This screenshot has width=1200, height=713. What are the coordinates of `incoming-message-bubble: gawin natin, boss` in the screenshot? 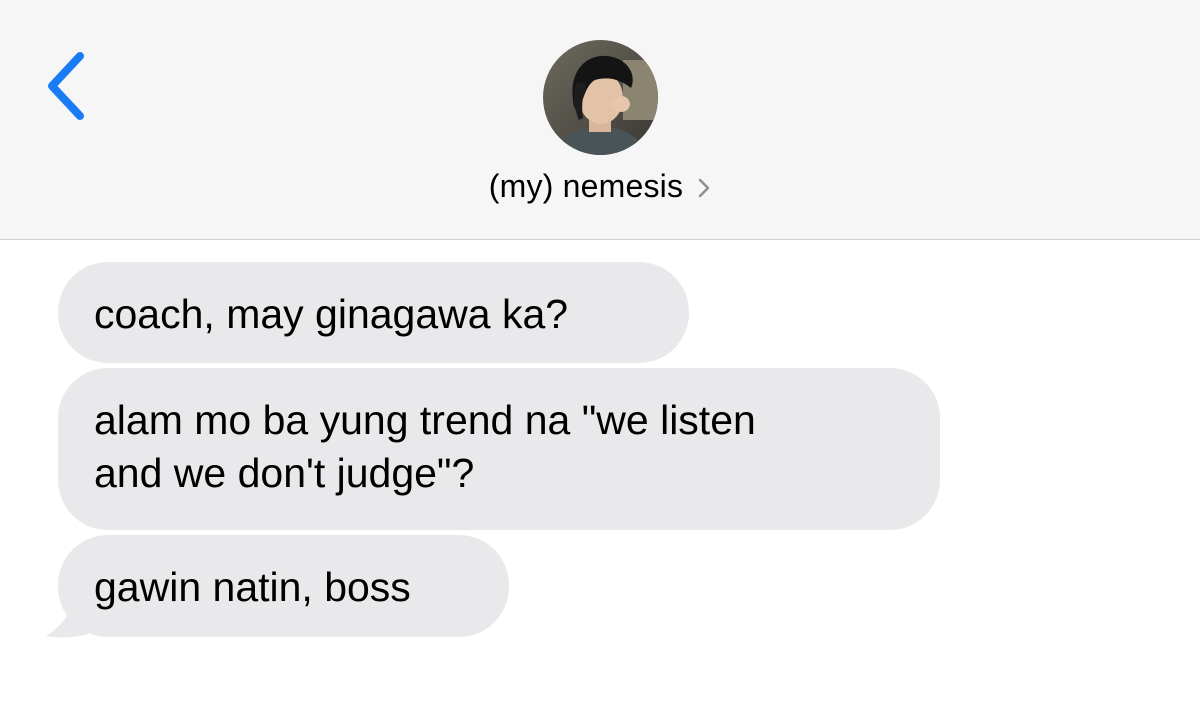 It's located at (283, 586).